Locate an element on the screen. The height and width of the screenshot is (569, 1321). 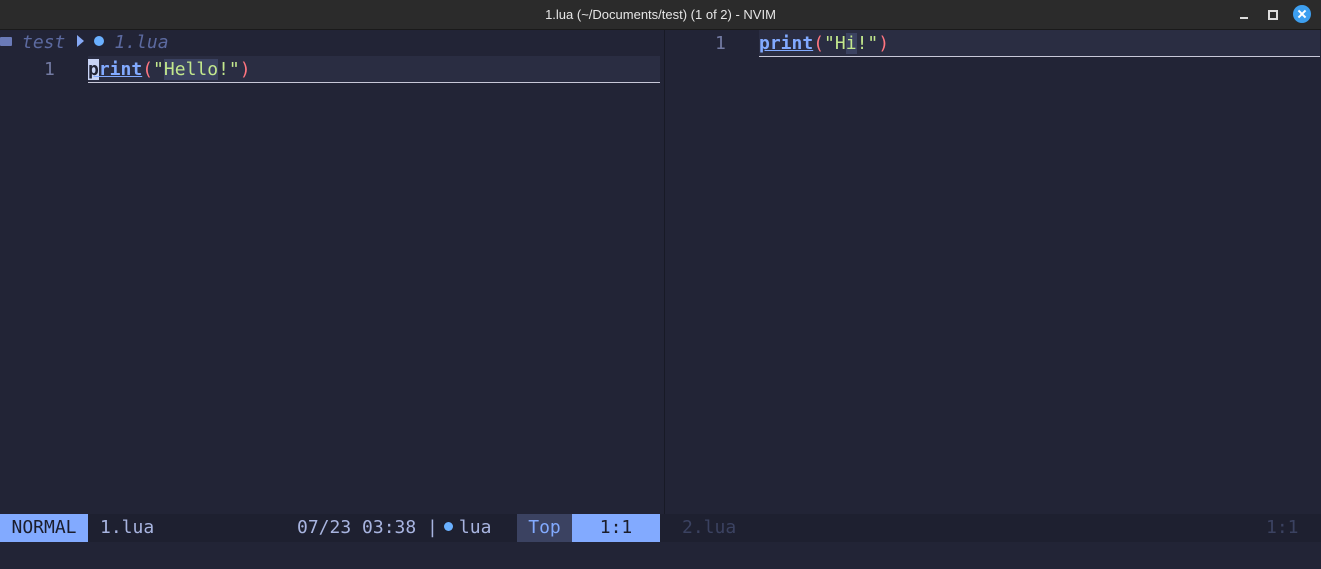
text-cursor: p is located at coordinates (93, 69).